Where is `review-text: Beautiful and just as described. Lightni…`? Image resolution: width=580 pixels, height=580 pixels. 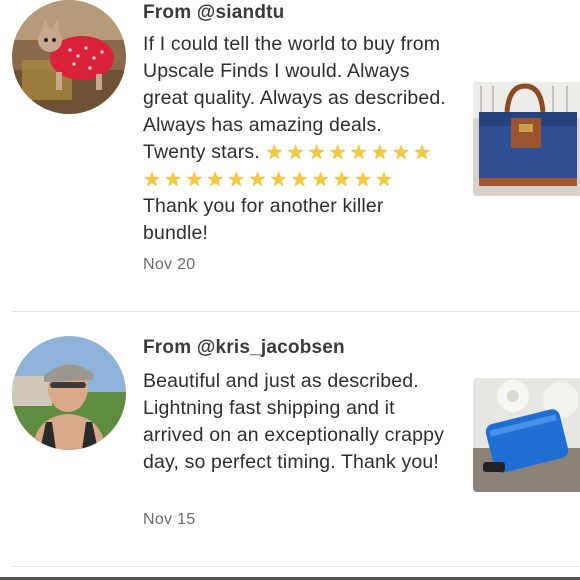 review-text: Beautiful and just as described. Lightni… is located at coordinates (294, 421).